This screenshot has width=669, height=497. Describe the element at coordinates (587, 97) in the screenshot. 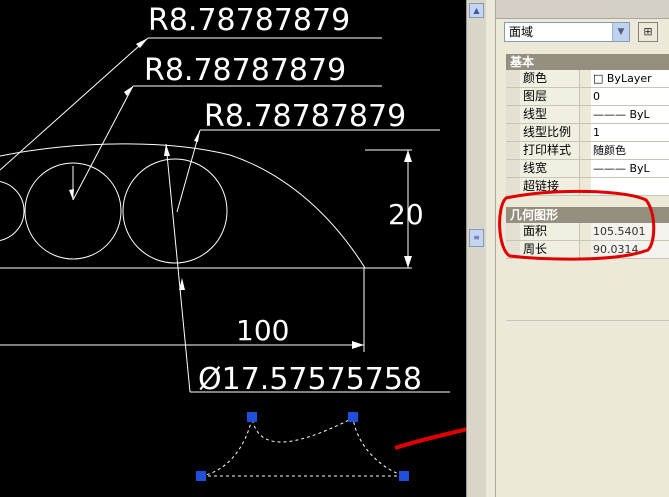

I see `prop-row-layer: 图层 0` at that location.